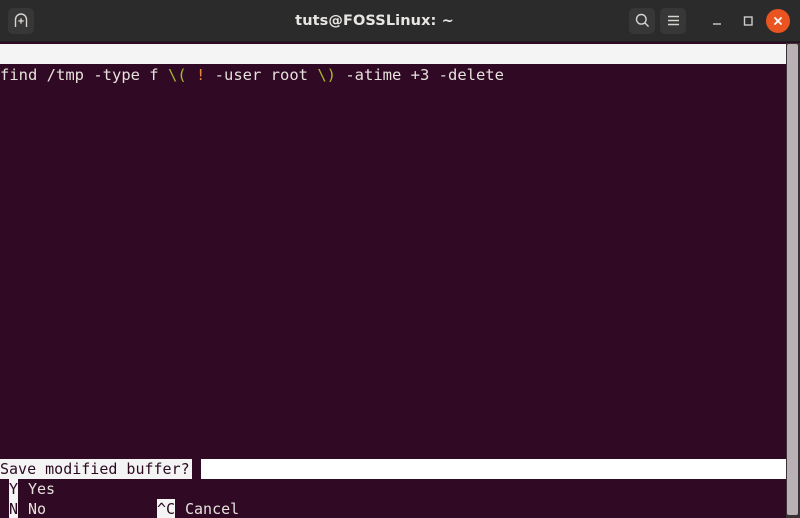  I want to click on close-x-icon, so click(778, 20).